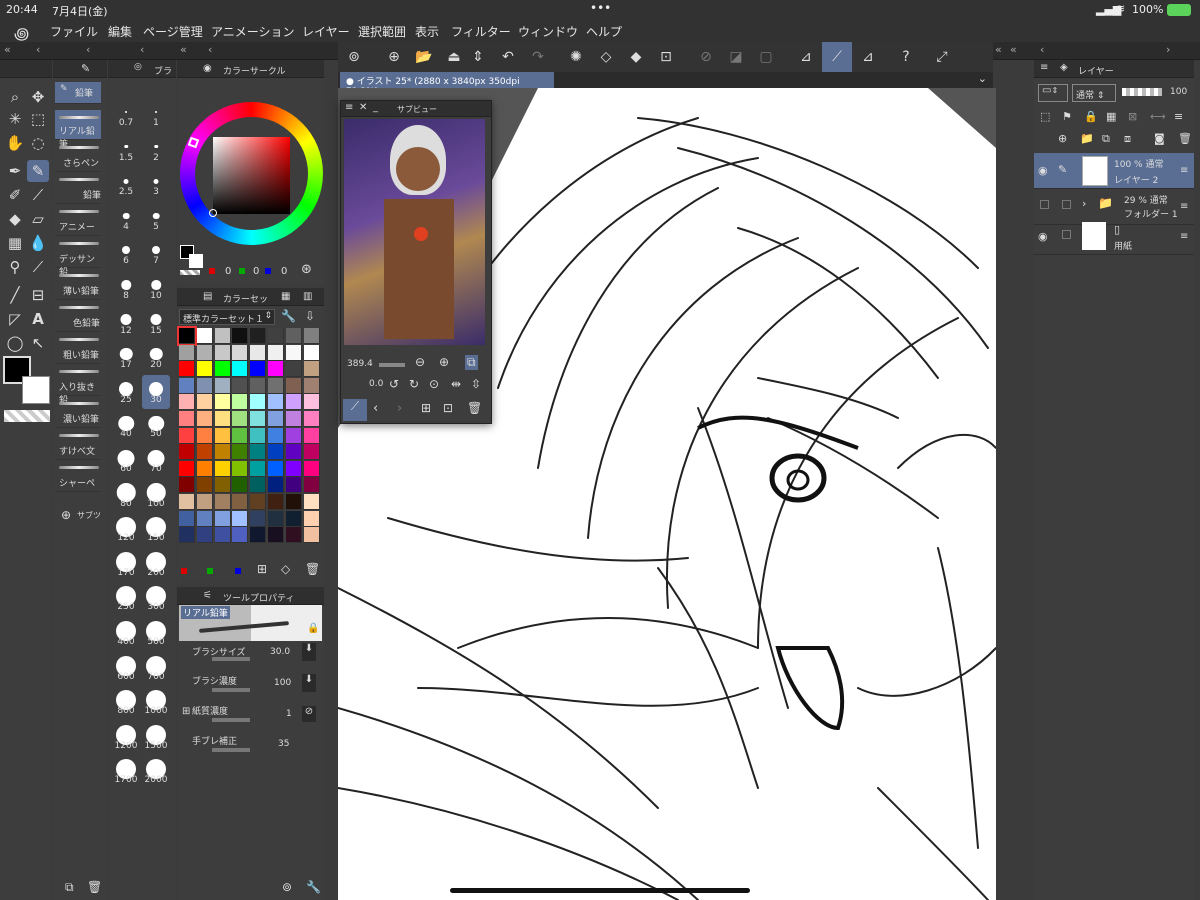  Describe the element at coordinates (600, 890) in the screenshot. I see `home-indicator` at that location.